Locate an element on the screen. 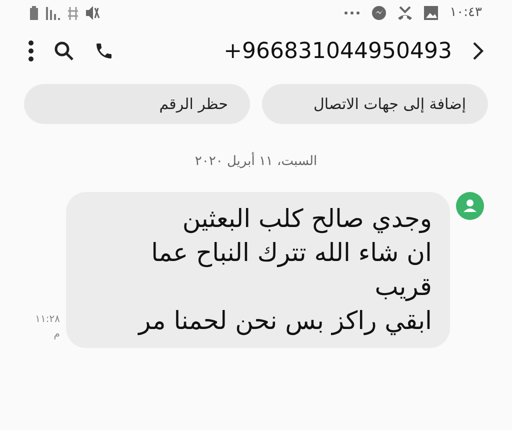 Image resolution: width=512 pixels, height=430 pixels. avatar-icon is located at coordinates (470, 206).